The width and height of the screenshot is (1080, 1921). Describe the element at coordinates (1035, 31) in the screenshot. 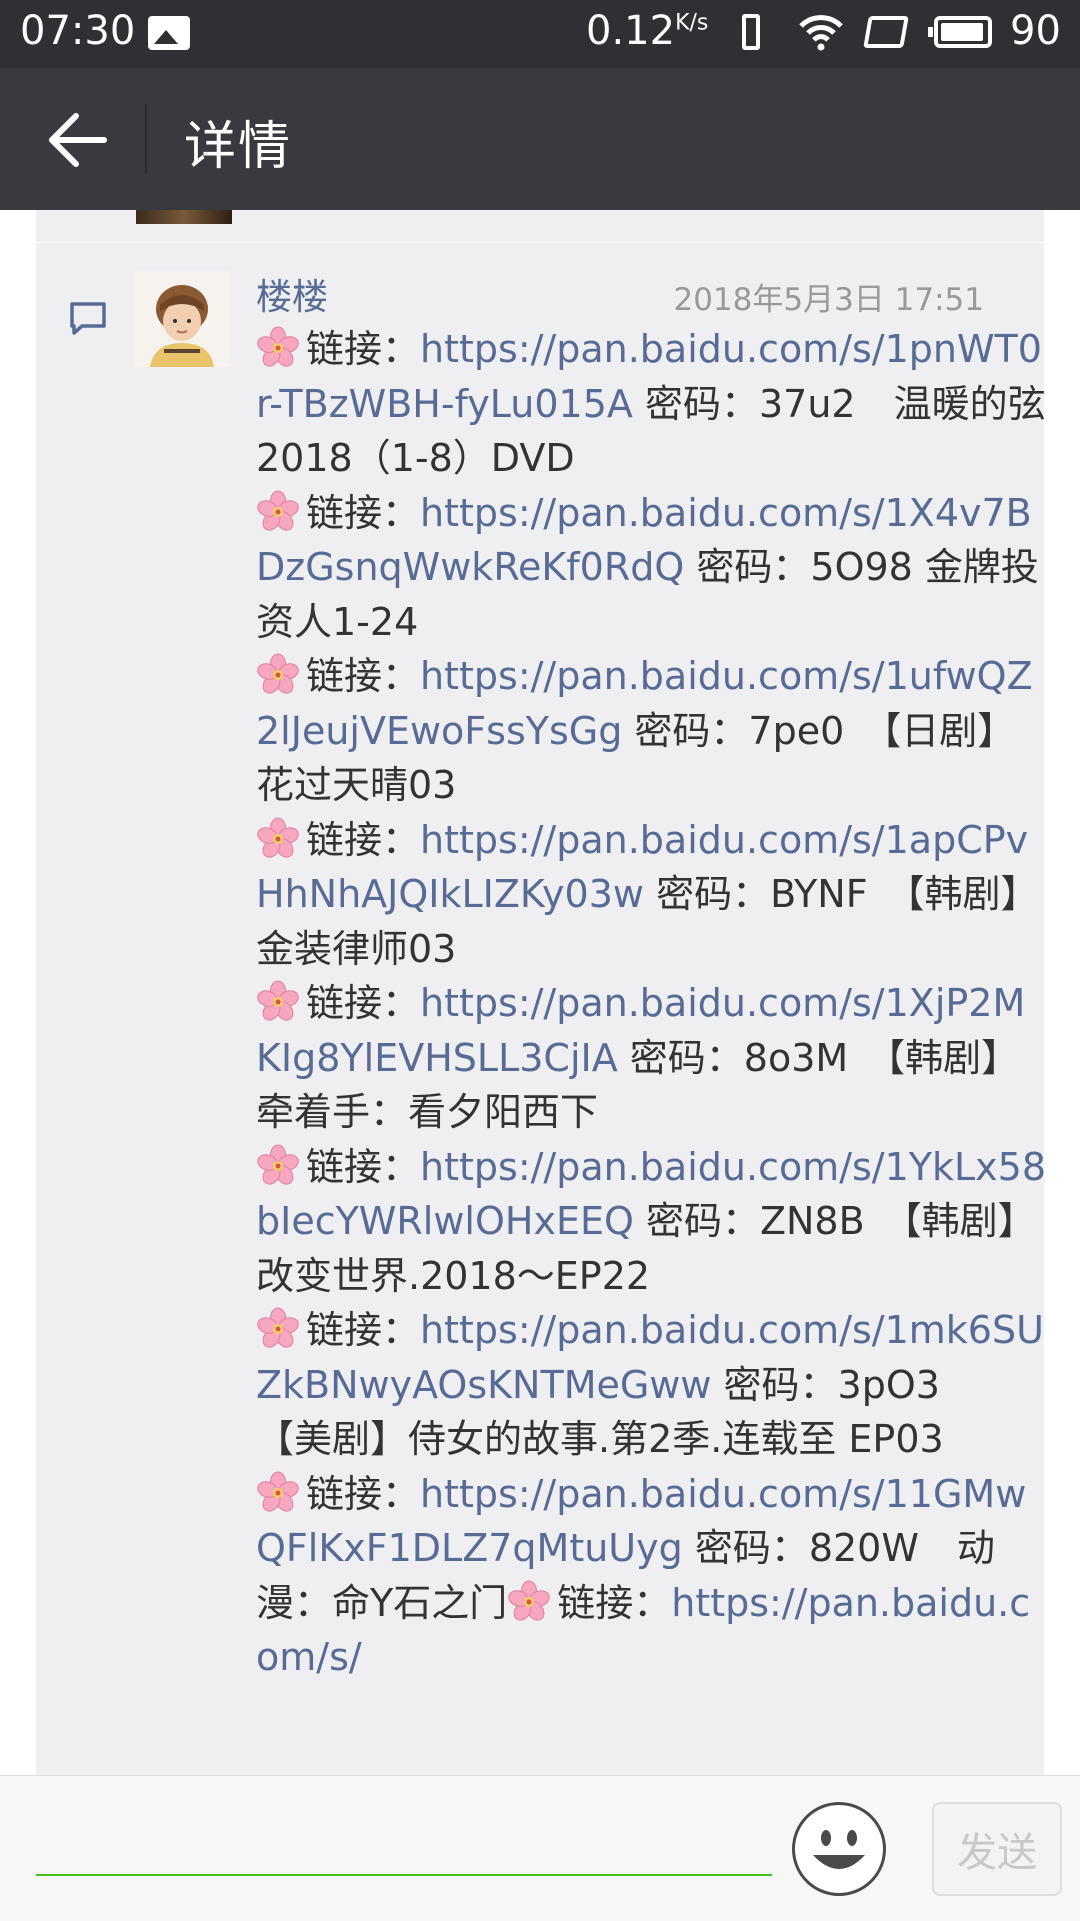

I see `battery-level: 90` at that location.